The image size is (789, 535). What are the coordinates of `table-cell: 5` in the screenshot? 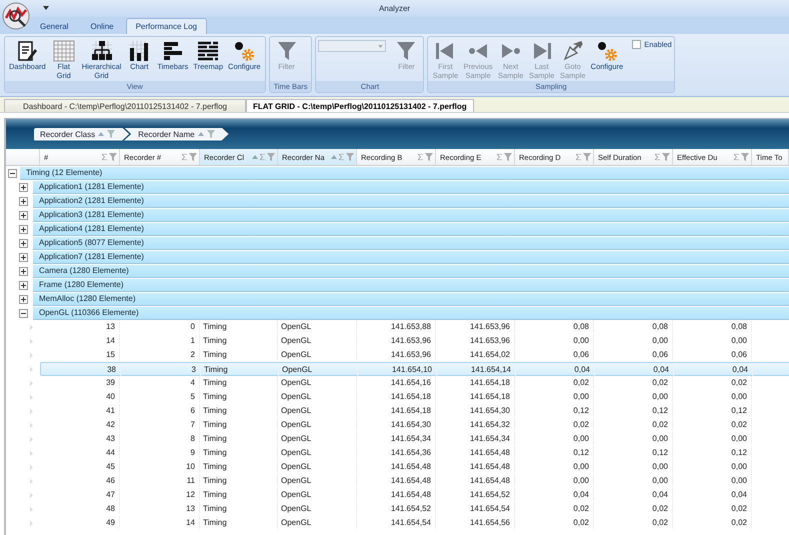 It's located at (160, 396).